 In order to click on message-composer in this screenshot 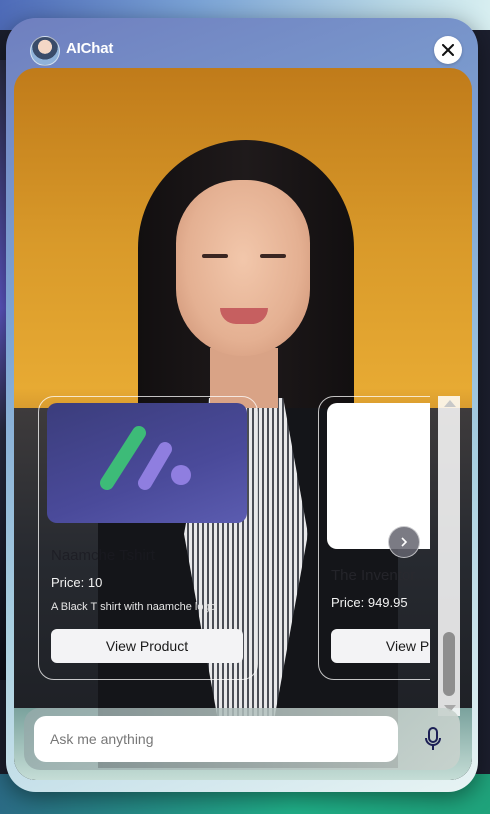, I will do `click(242, 739)`.